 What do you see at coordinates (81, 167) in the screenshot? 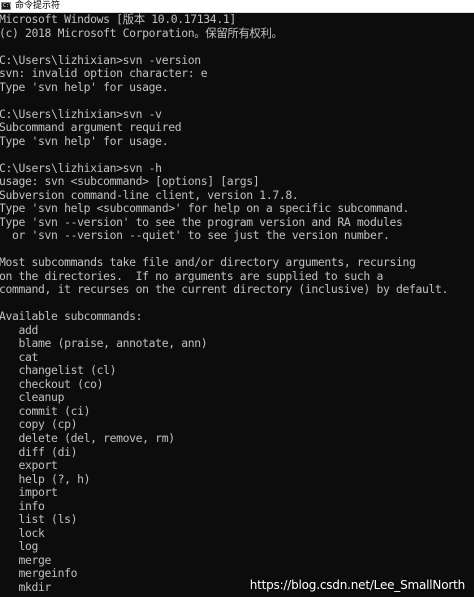
I see `console-line: C:\Users\lizhixian>svn -h` at bounding box center [81, 167].